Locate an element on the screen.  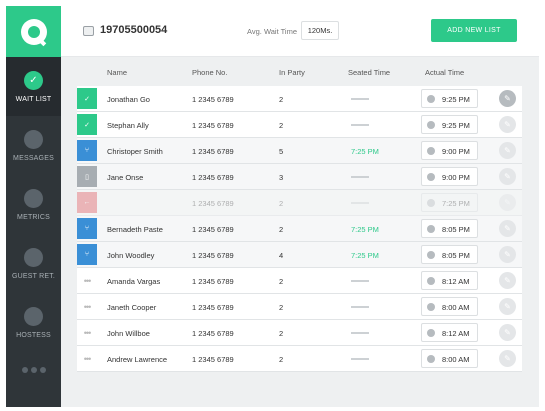
column-header-actual: Actual Time is located at coordinates (445, 72).